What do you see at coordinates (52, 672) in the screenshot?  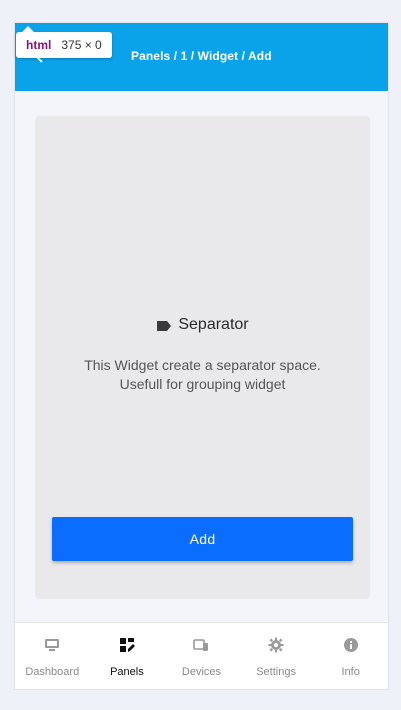 I see `nav-label-dashboard: Dashboard` at bounding box center [52, 672].